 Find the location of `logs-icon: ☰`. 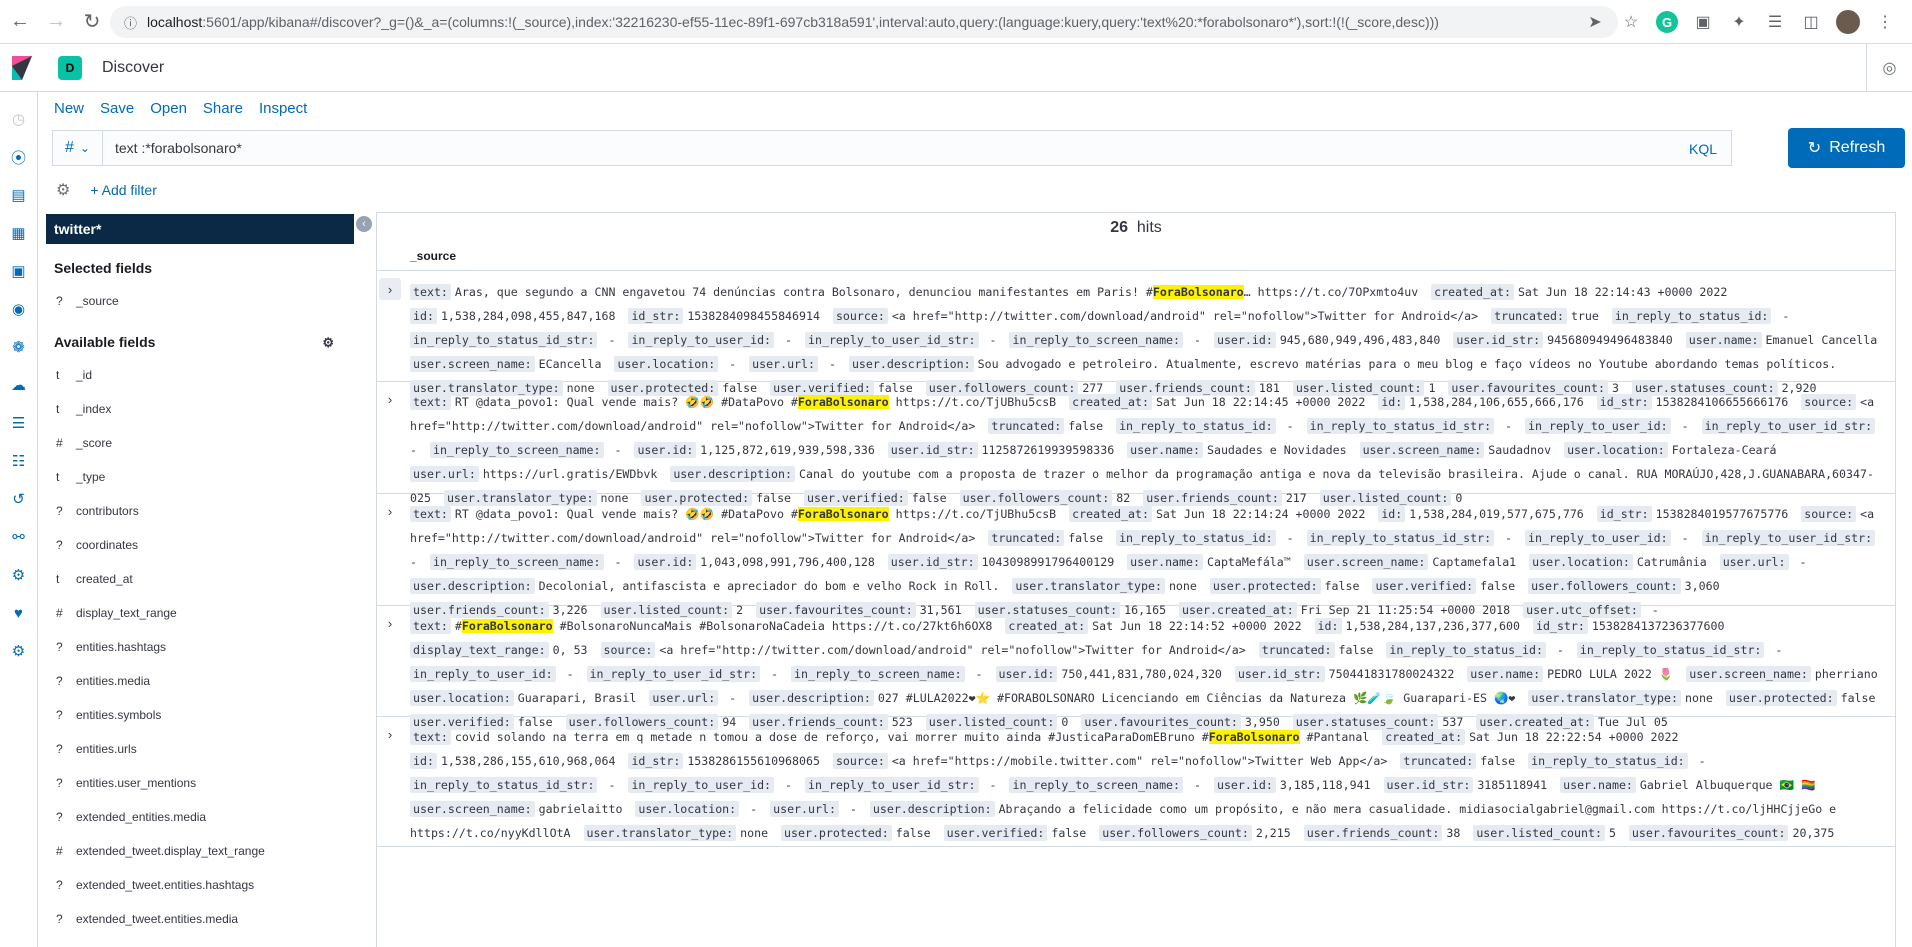

logs-icon: ☰ is located at coordinates (19, 423).